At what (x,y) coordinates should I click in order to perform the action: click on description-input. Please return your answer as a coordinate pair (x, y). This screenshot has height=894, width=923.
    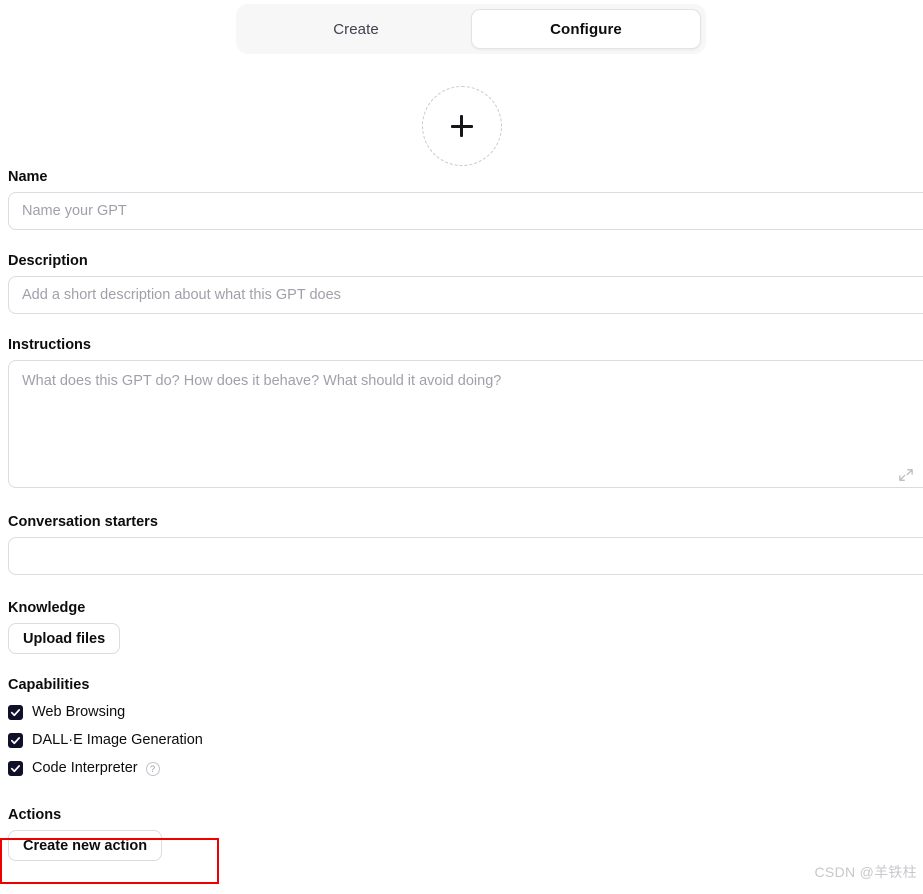
    Looking at the image, I should click on (465, 295).